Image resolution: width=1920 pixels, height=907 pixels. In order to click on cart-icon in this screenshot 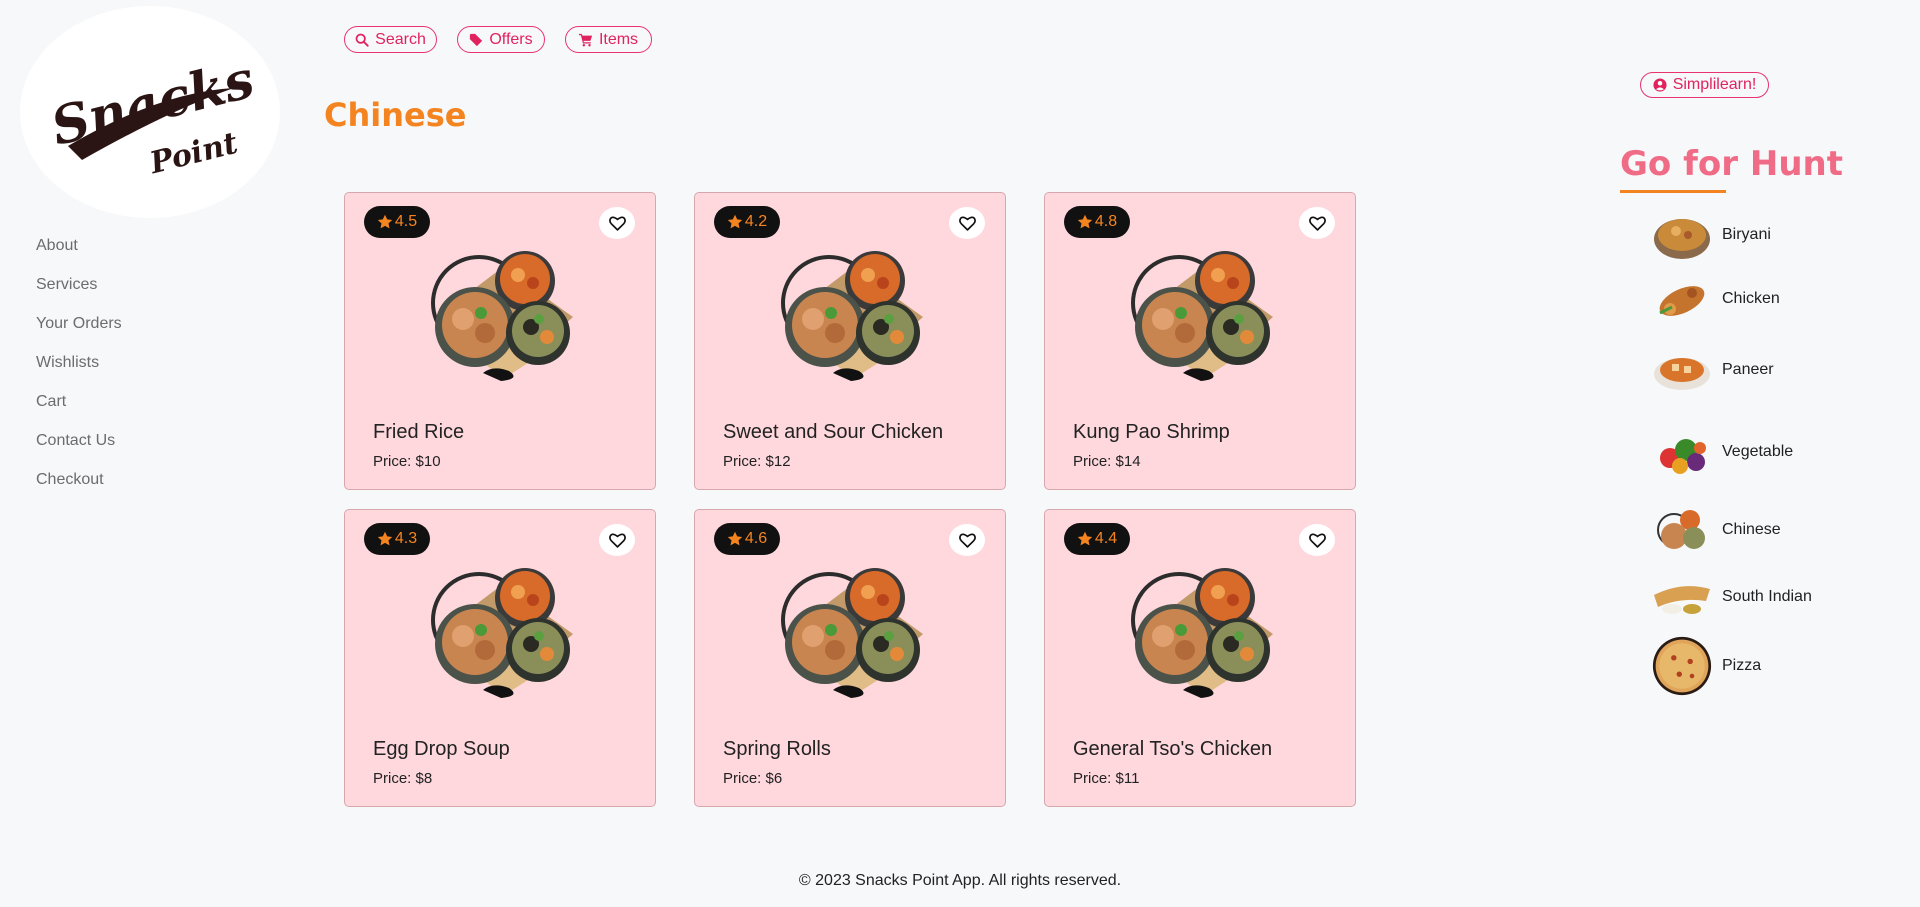, I will do `click(585, 39)`.